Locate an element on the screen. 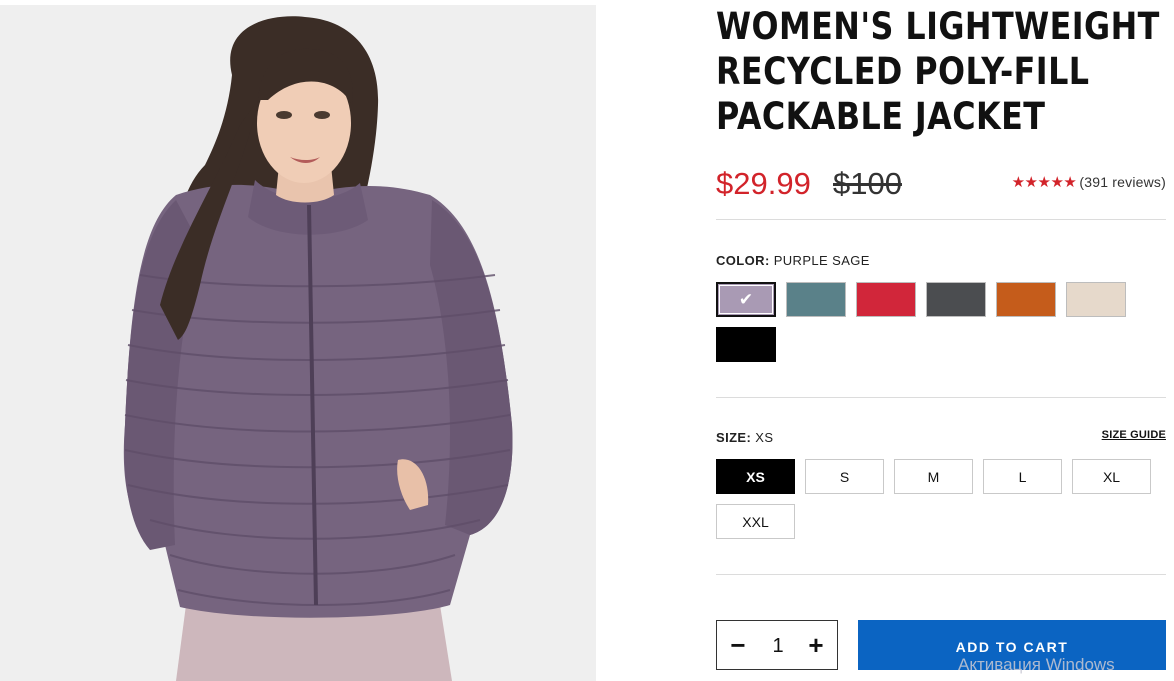 This screenshot has width=1174, height=681. rating: ★★★★★ (391 reviews) is located at coordinates (1089, 182).